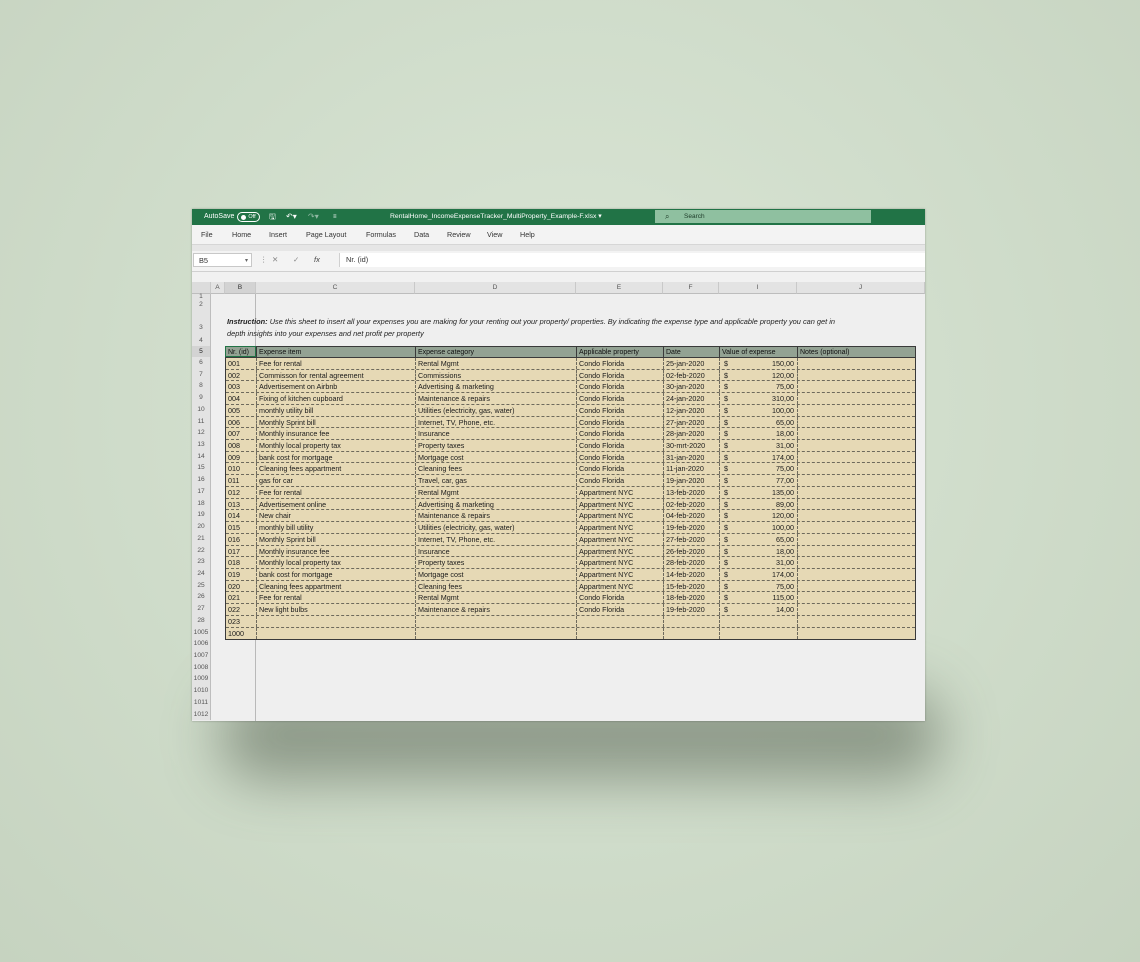 This screenshot has width=1140, height=962. What do you see at coordinates (201, 340) in the screenshot?
I see `row-header-4: 4` at bounding box center [201, 340].